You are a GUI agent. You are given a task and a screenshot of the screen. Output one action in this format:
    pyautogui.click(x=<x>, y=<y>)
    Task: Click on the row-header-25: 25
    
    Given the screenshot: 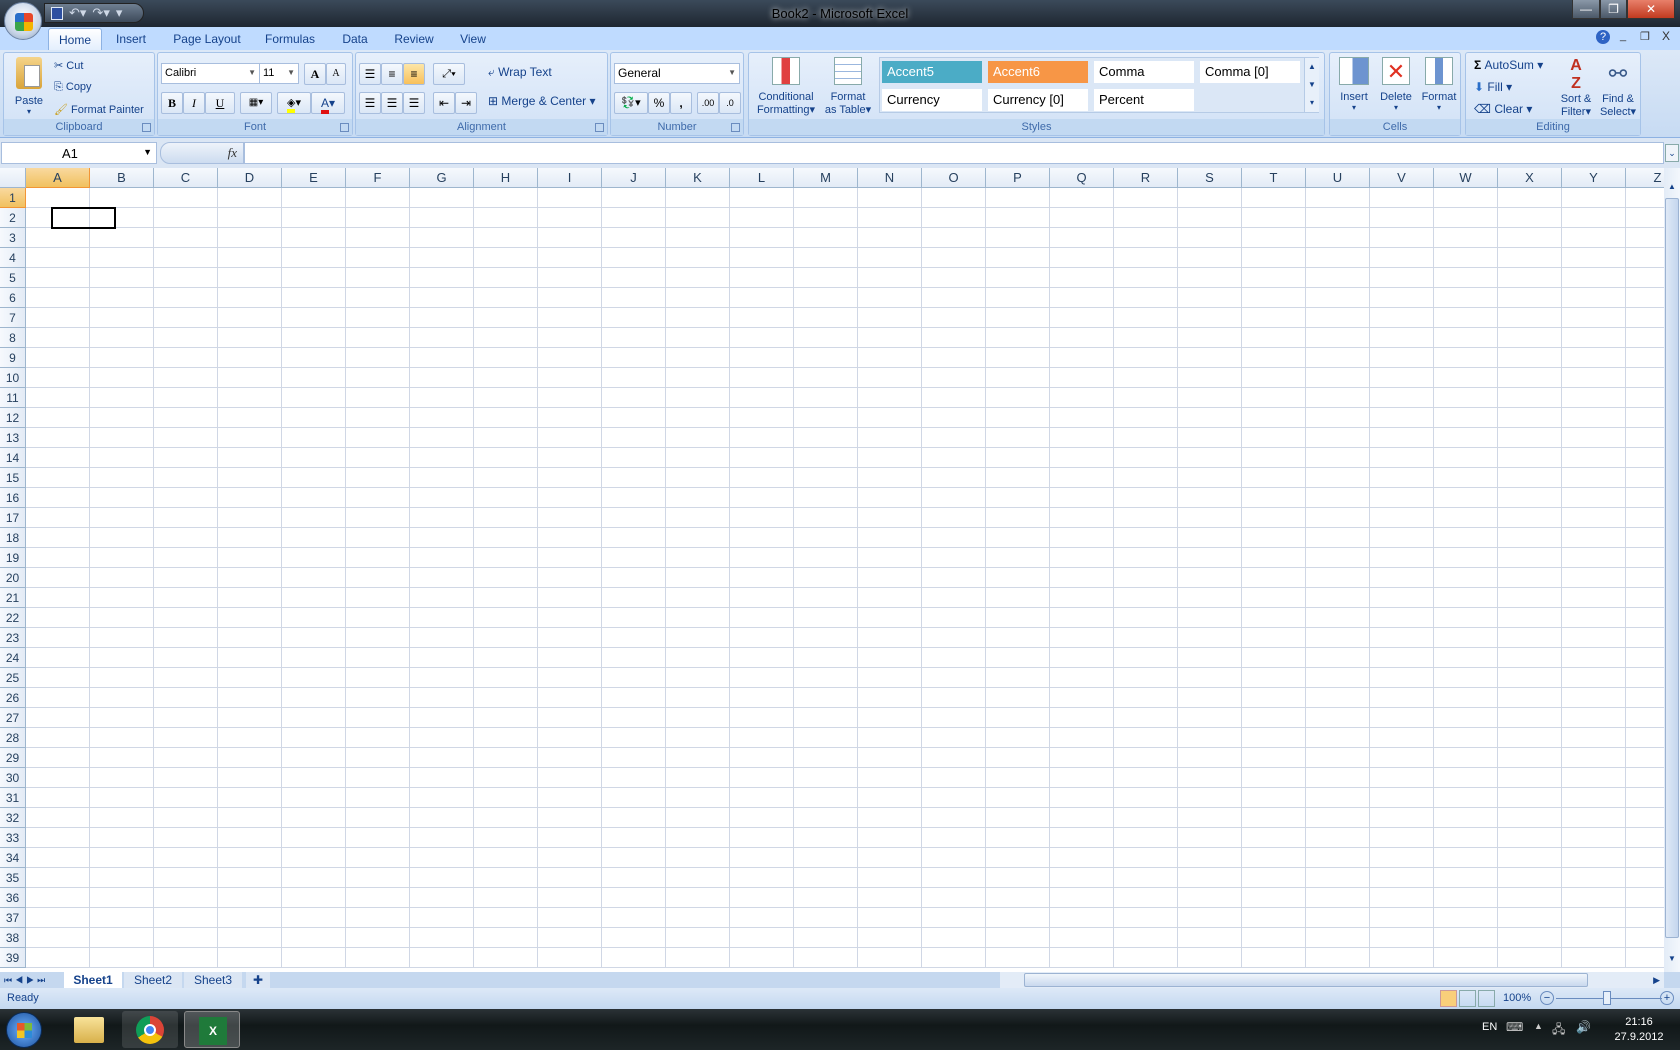 What is the action you would take?
    pyautogui.click(x=13, y=678)
    